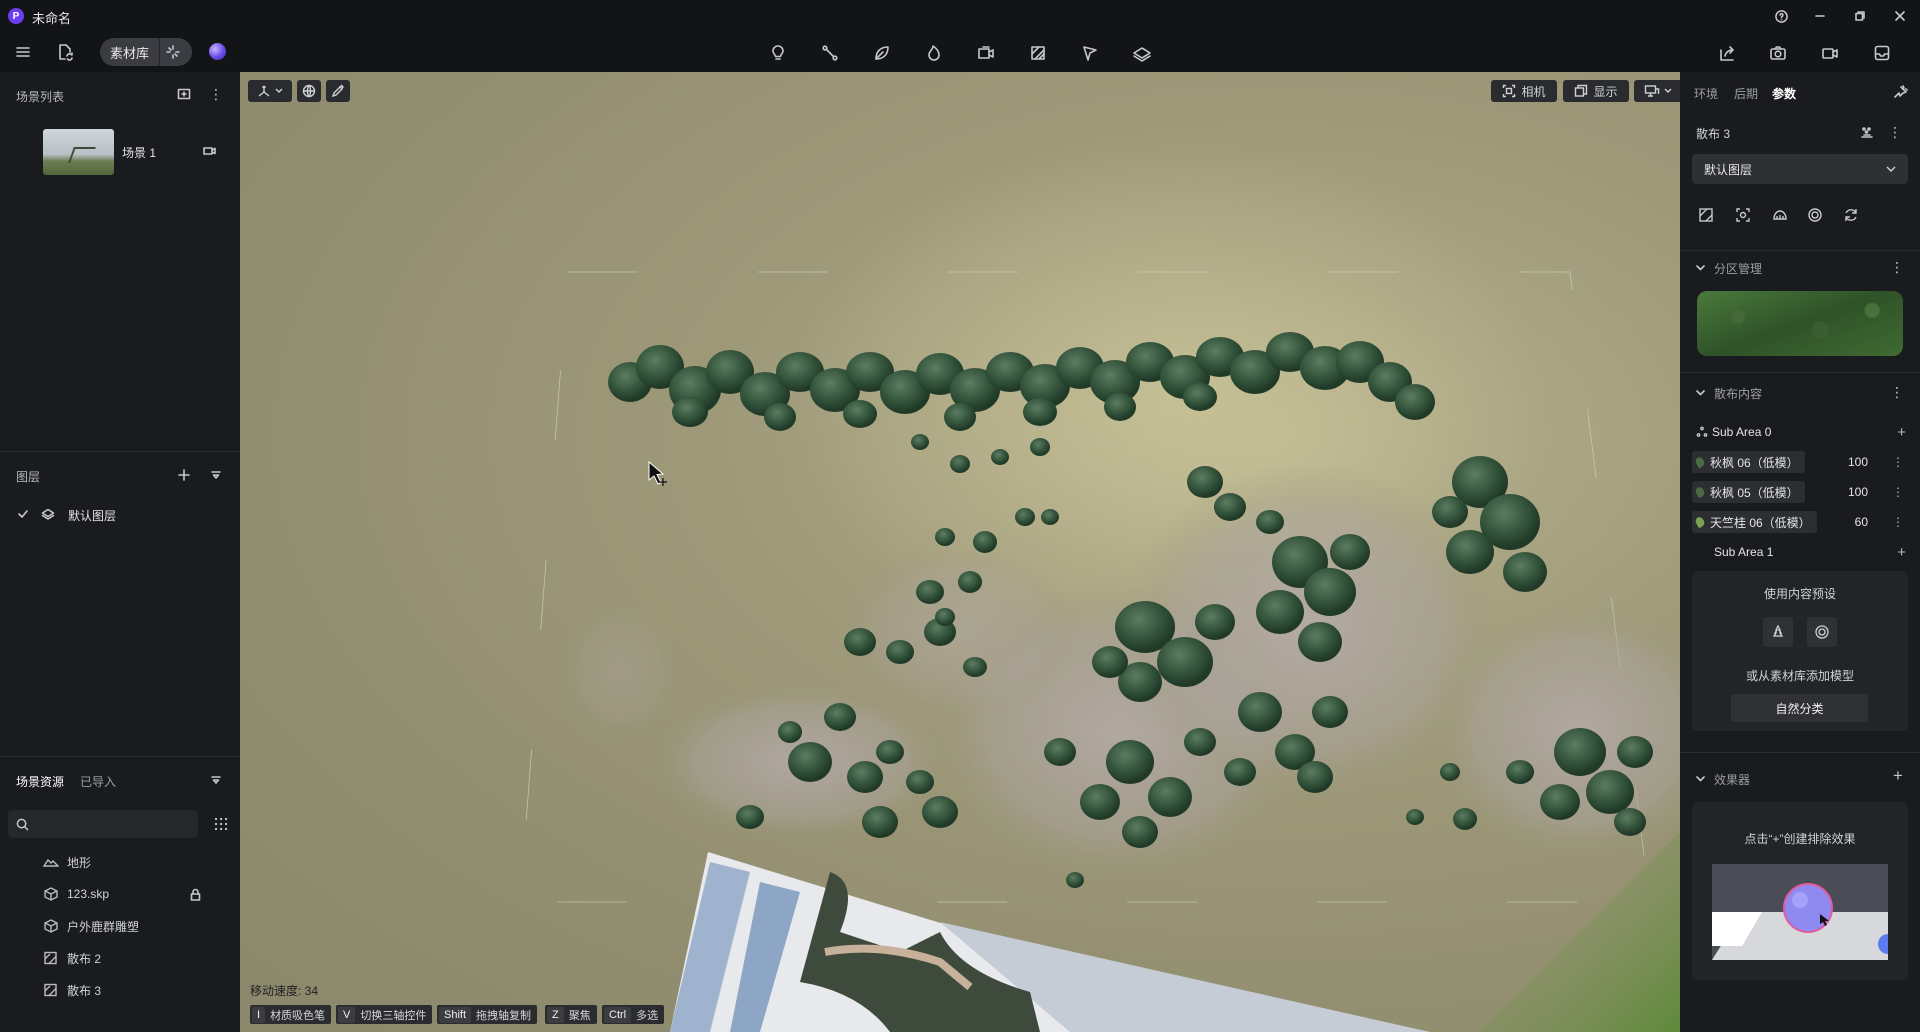 This screenshot has height=1032, width=1920. I want to click on asset-item: 123.skp, so click(76, 894).